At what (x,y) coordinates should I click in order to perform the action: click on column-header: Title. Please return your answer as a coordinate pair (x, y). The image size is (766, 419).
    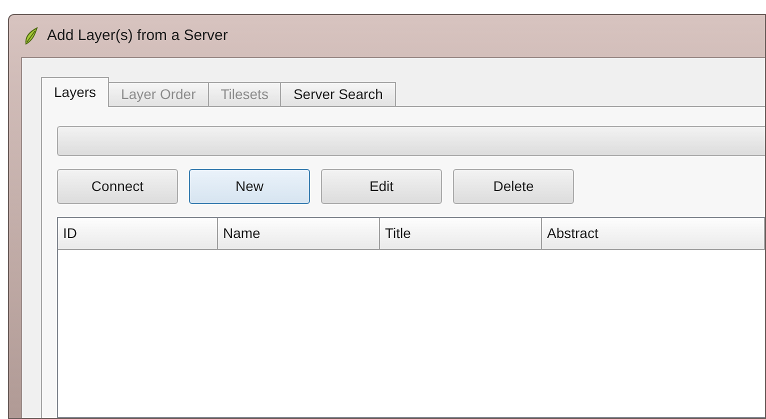
    Looking at the image, I should click on (461, 234).